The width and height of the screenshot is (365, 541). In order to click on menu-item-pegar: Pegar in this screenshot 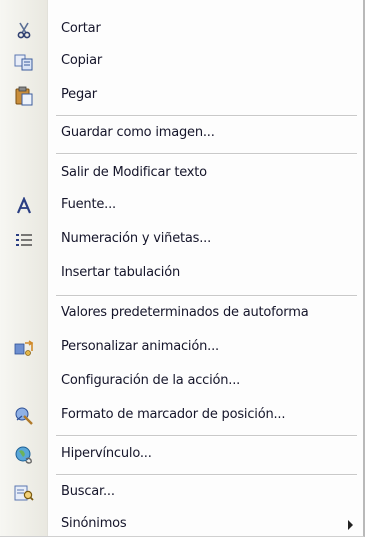, I will do `click(181, 96)`.